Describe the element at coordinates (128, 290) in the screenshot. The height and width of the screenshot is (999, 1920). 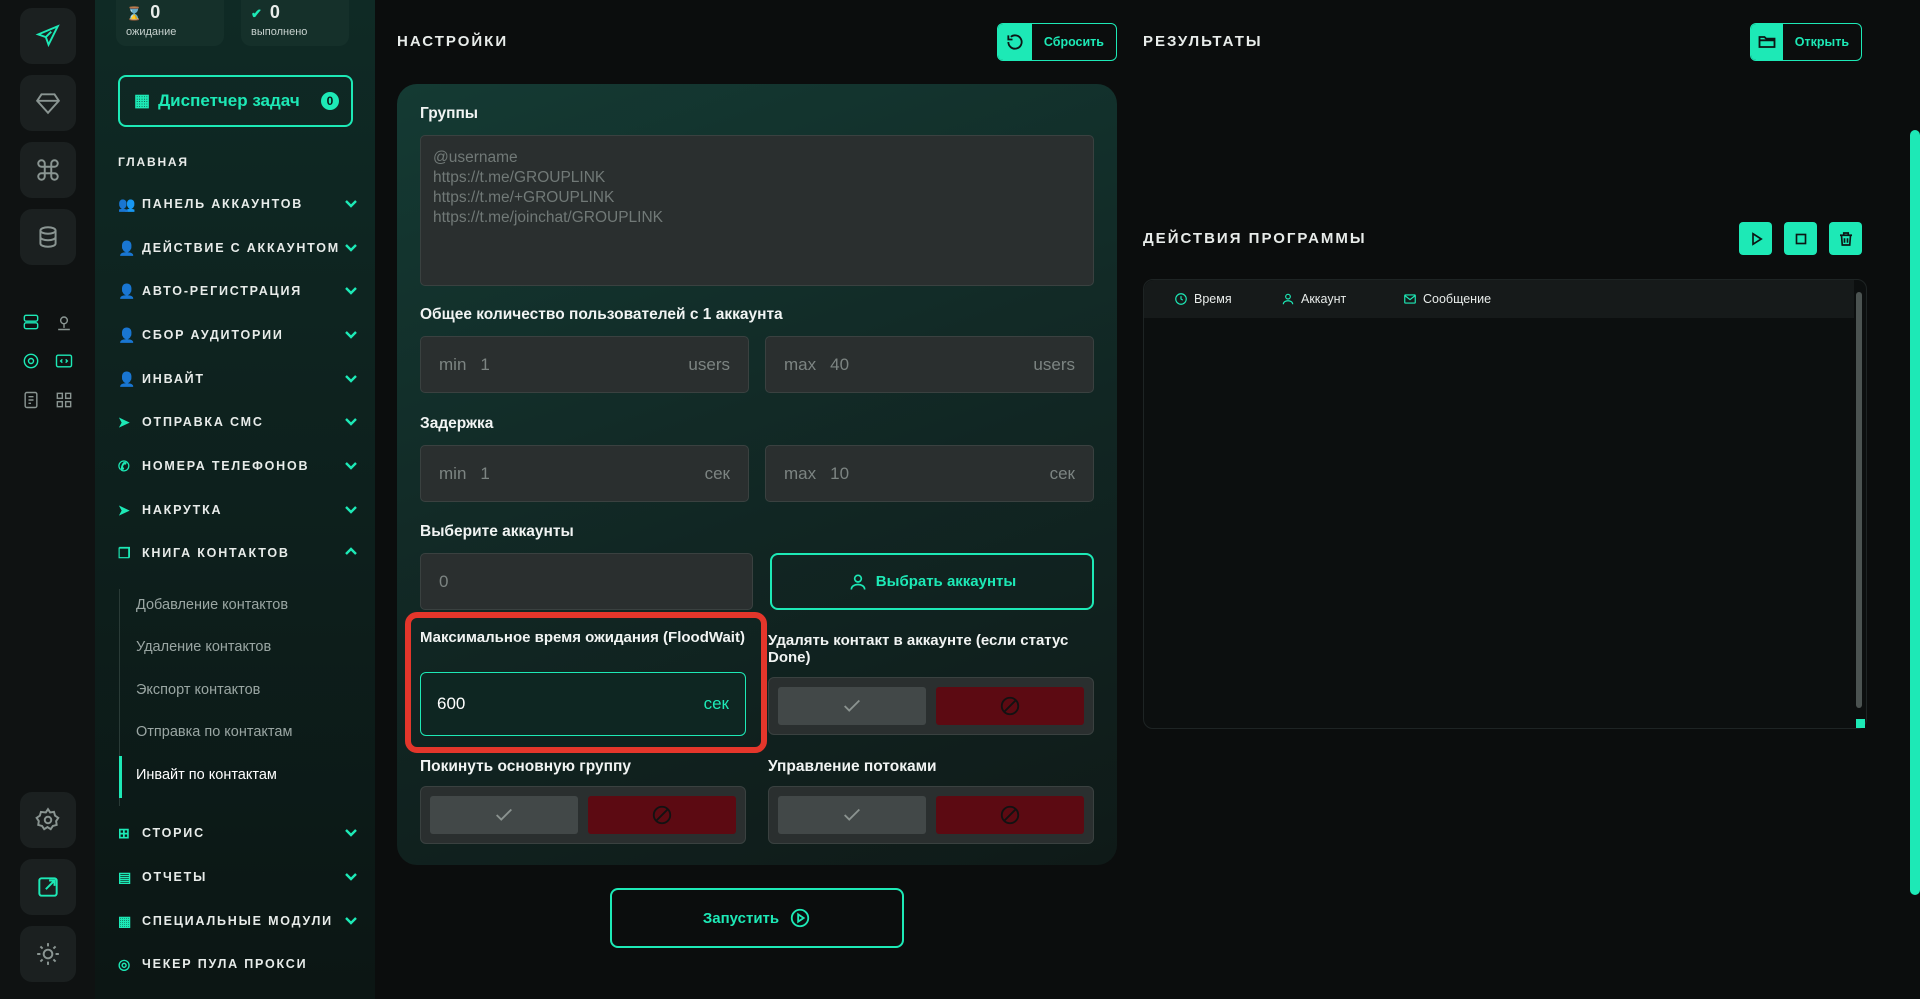
I see `user-plus-icon: 👤` at that location.